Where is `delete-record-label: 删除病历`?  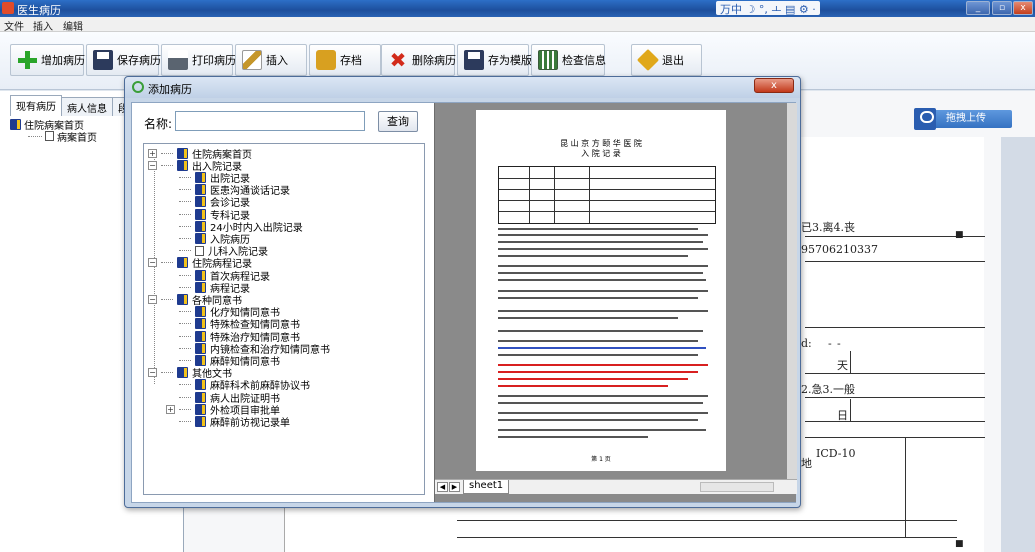
delete-record-label: 删除病历 is located at coordinates (434, 60).